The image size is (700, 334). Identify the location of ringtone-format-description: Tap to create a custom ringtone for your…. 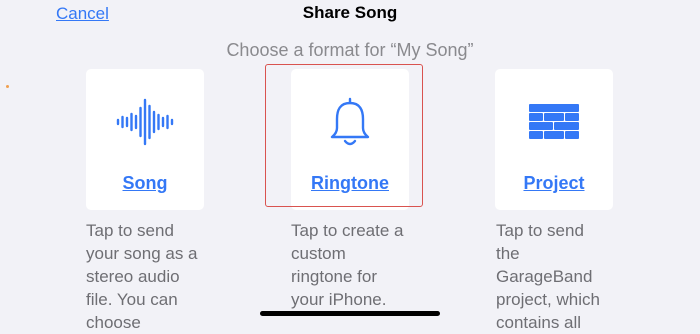
(352, 265).